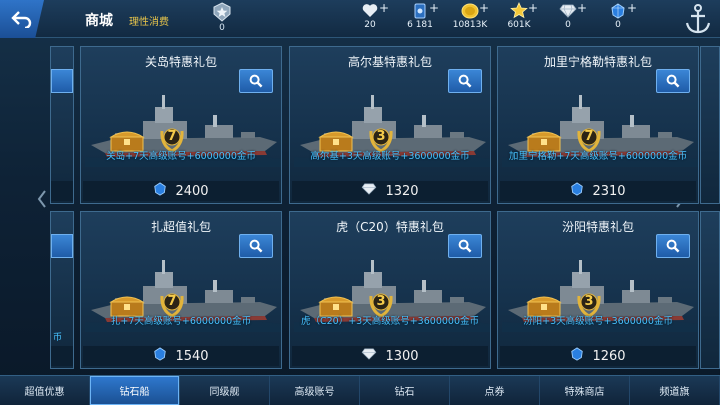  Describe the element at coordinates (225, 390) in the screenshot. I see `tab-2: 同级舰` at that location.